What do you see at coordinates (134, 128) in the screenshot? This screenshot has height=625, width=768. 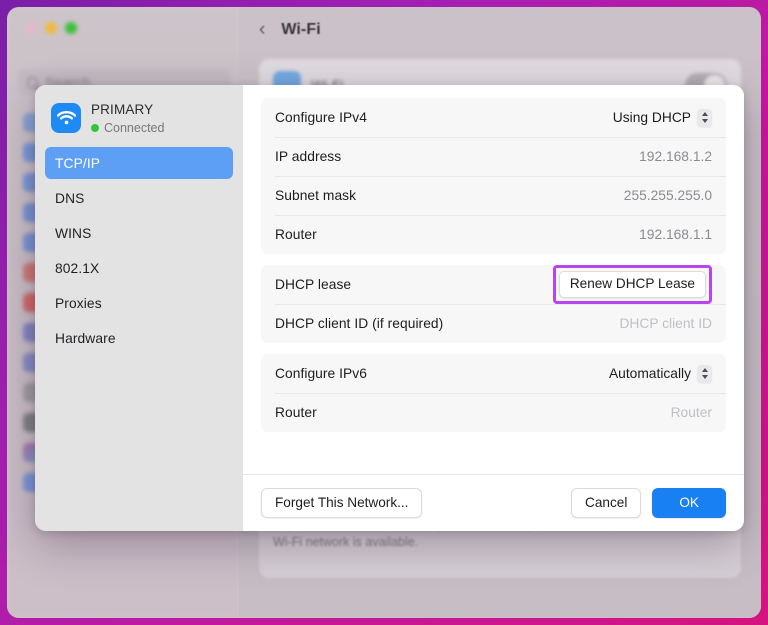 I see `network-status-label: Connected` at bounding box center [134, 128].